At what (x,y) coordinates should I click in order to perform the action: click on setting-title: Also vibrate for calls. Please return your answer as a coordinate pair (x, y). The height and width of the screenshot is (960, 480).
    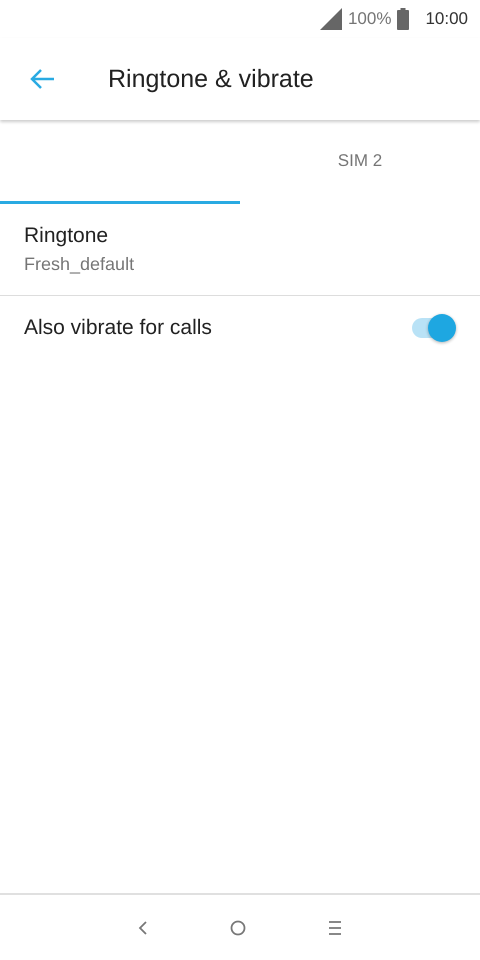
    Looking at the image, I should click on (118, 328).